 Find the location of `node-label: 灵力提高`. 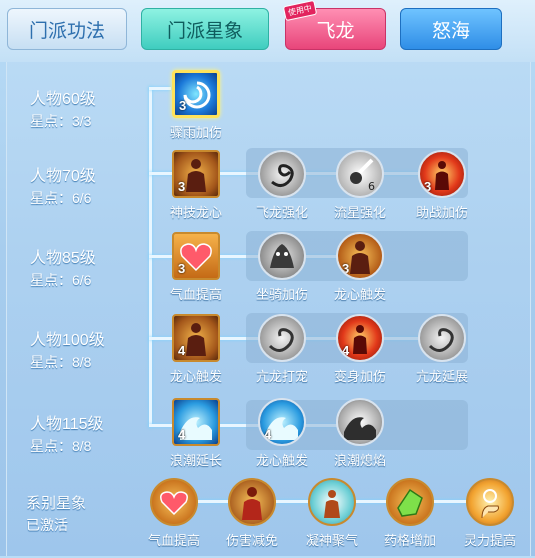

node-label: 灵力提高 is located at coordinates (489, 540).